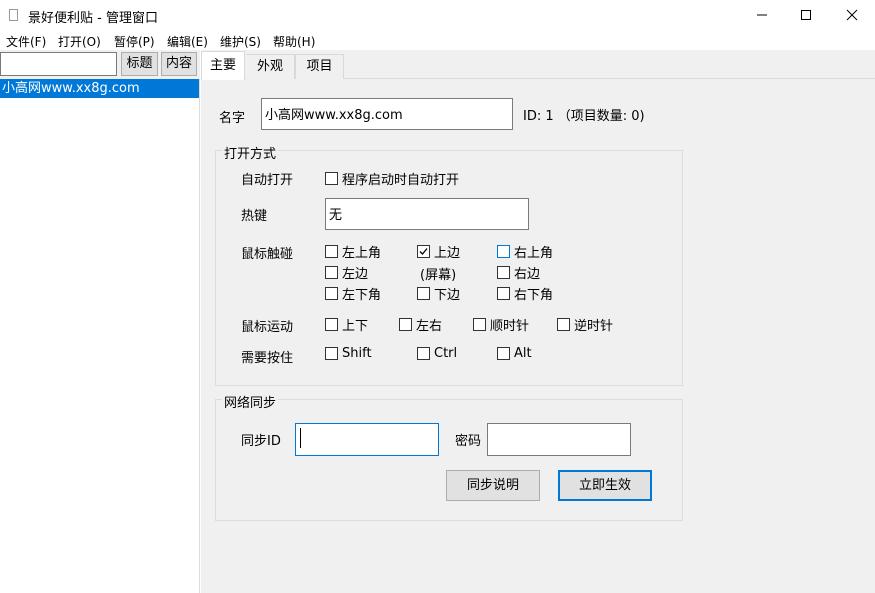  I want to click on password-input, so click(559, 439).